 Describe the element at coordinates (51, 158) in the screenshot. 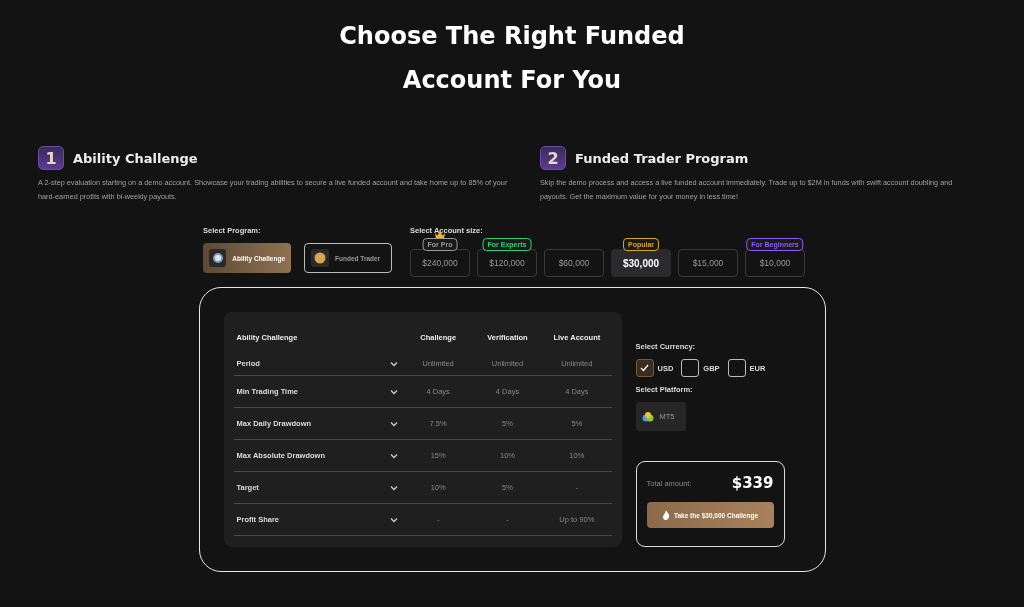

I see `step-number: 1` at that location.